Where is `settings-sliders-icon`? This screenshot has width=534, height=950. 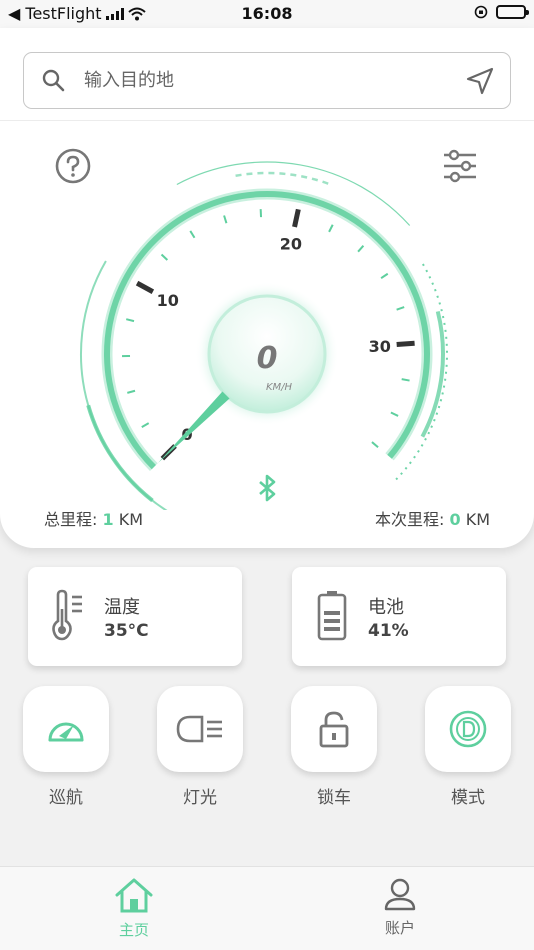
settings-sliders-icon is located at coordinates (460, 166).